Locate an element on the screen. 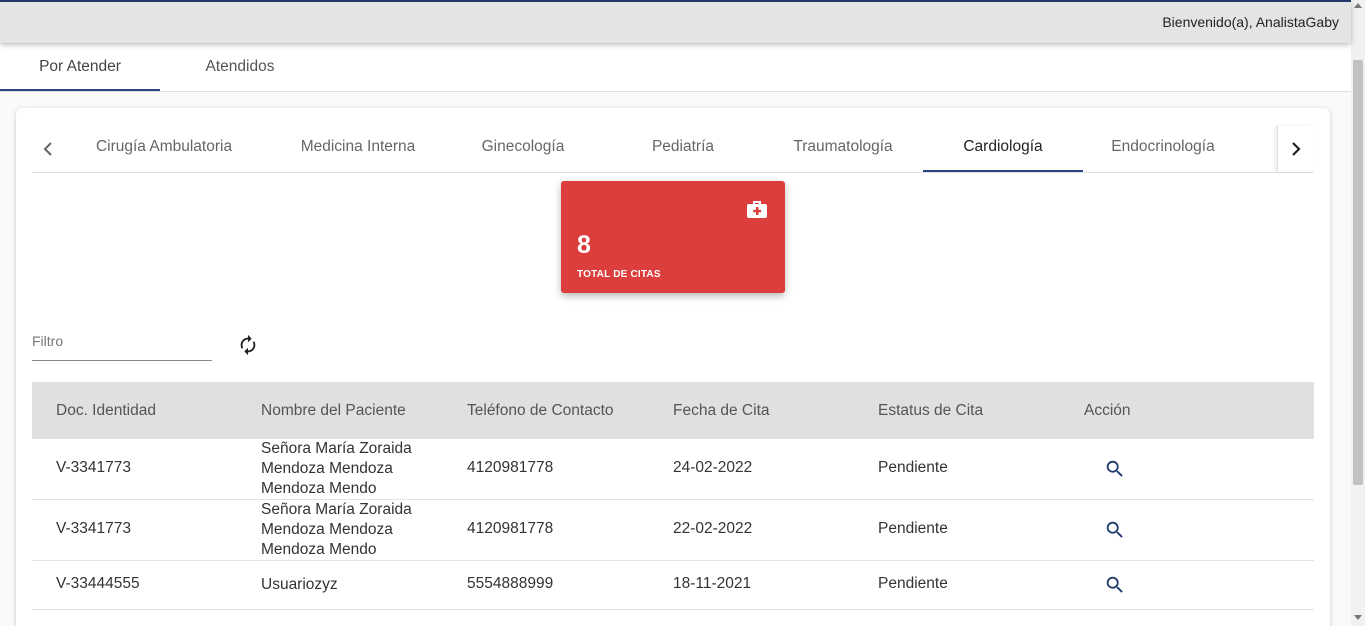 The image size is (1365, 626). tabs-prev-button is located at coordinates (48, 149).